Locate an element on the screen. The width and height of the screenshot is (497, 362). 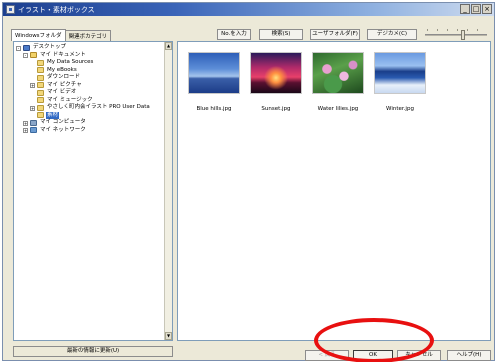
search-button: 検索(S) is located at coordinates (281, 34).